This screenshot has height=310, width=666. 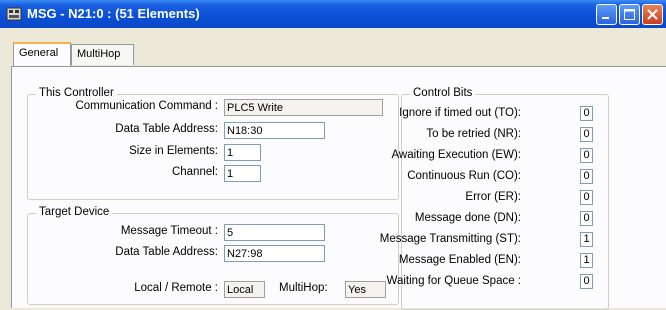 What do you see at coordinates (450, 239) in the screenshot?
I see `message-transmitting-label: Message Transmitting (ST):` at bounding box center [450, 239].